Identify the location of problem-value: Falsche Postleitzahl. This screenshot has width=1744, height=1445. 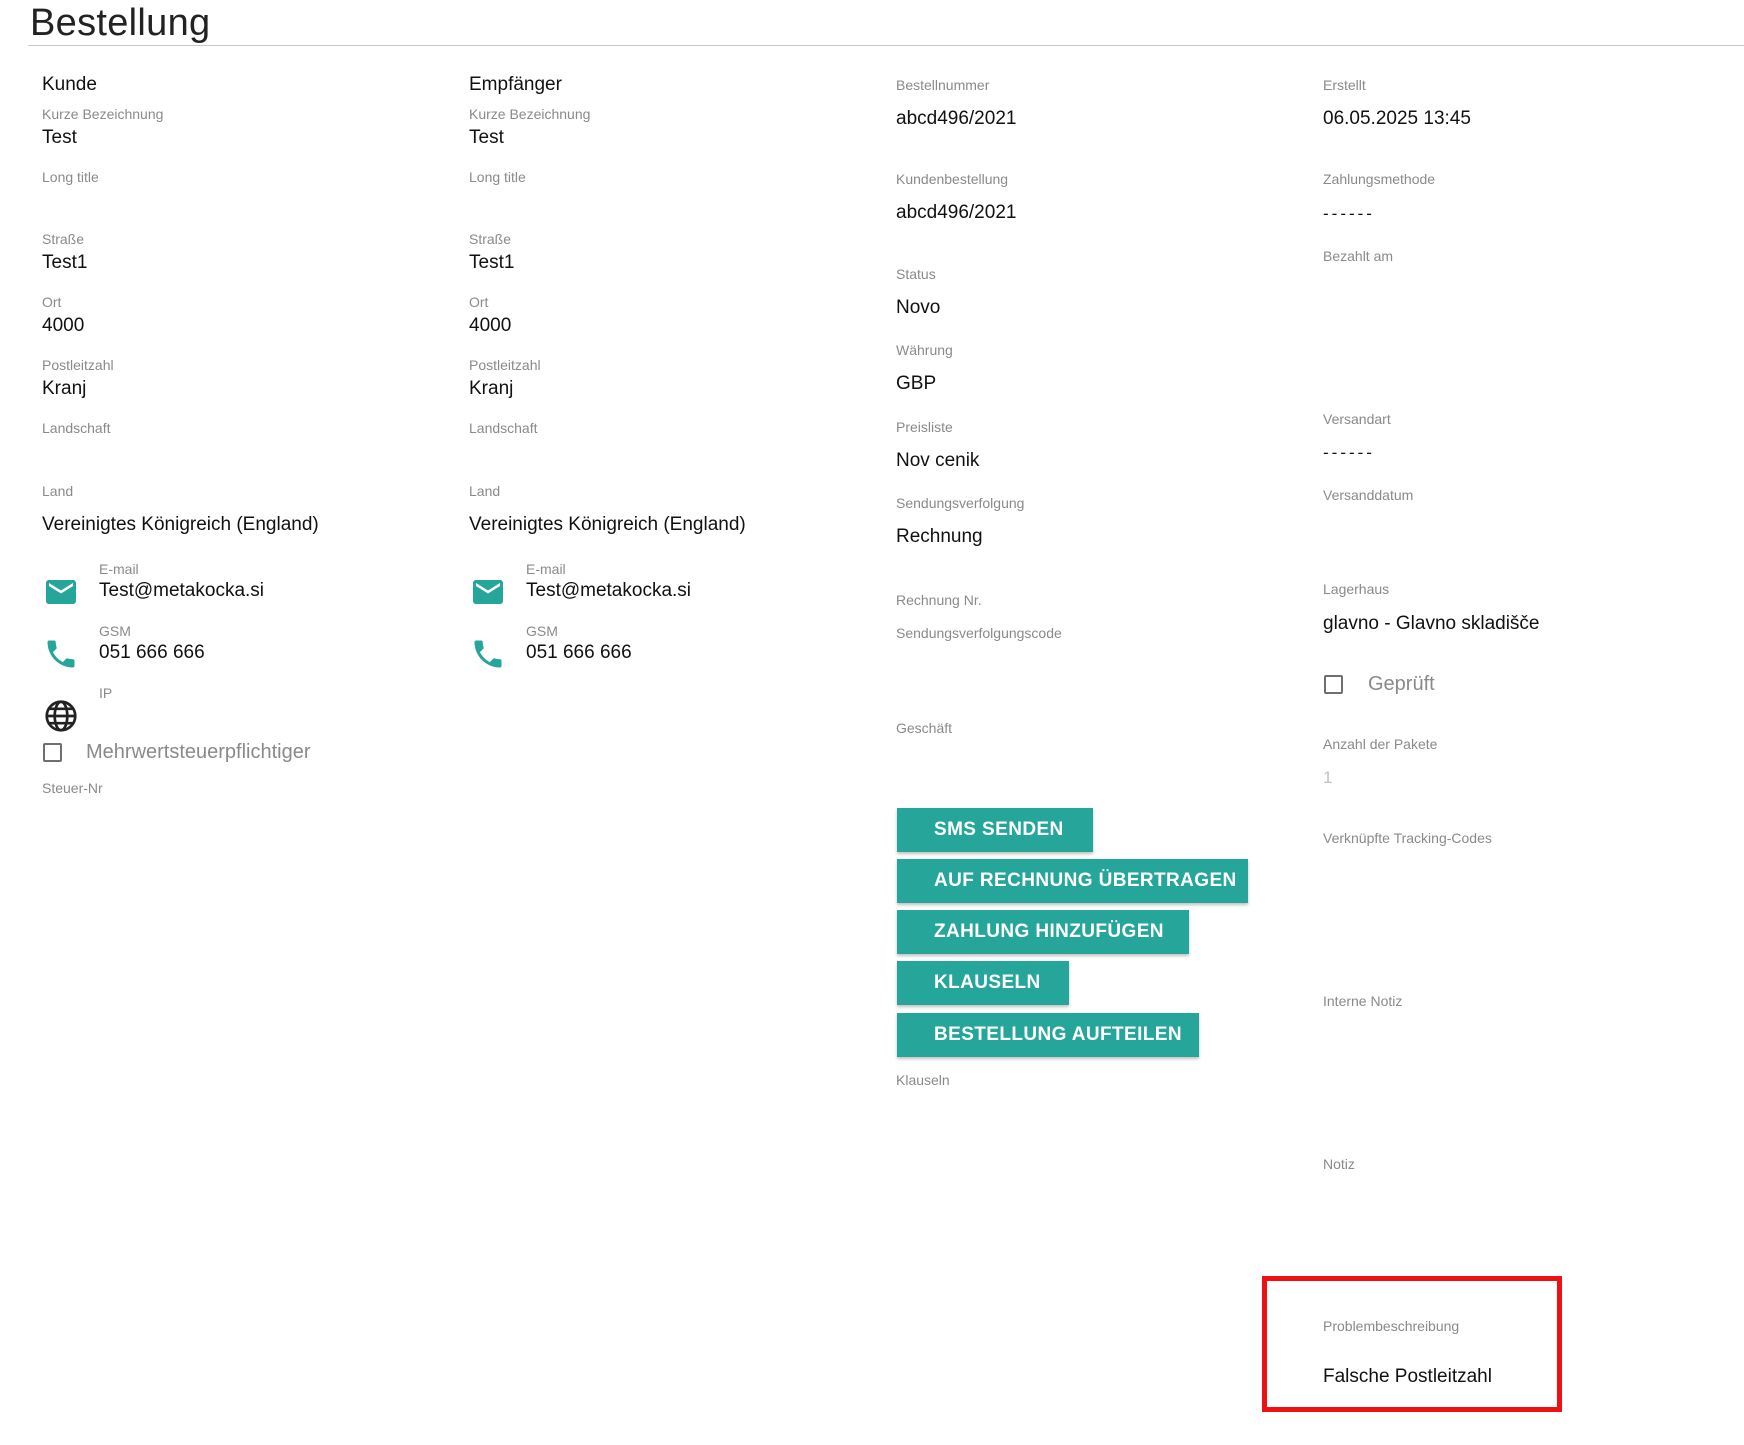
(1407, 1377).